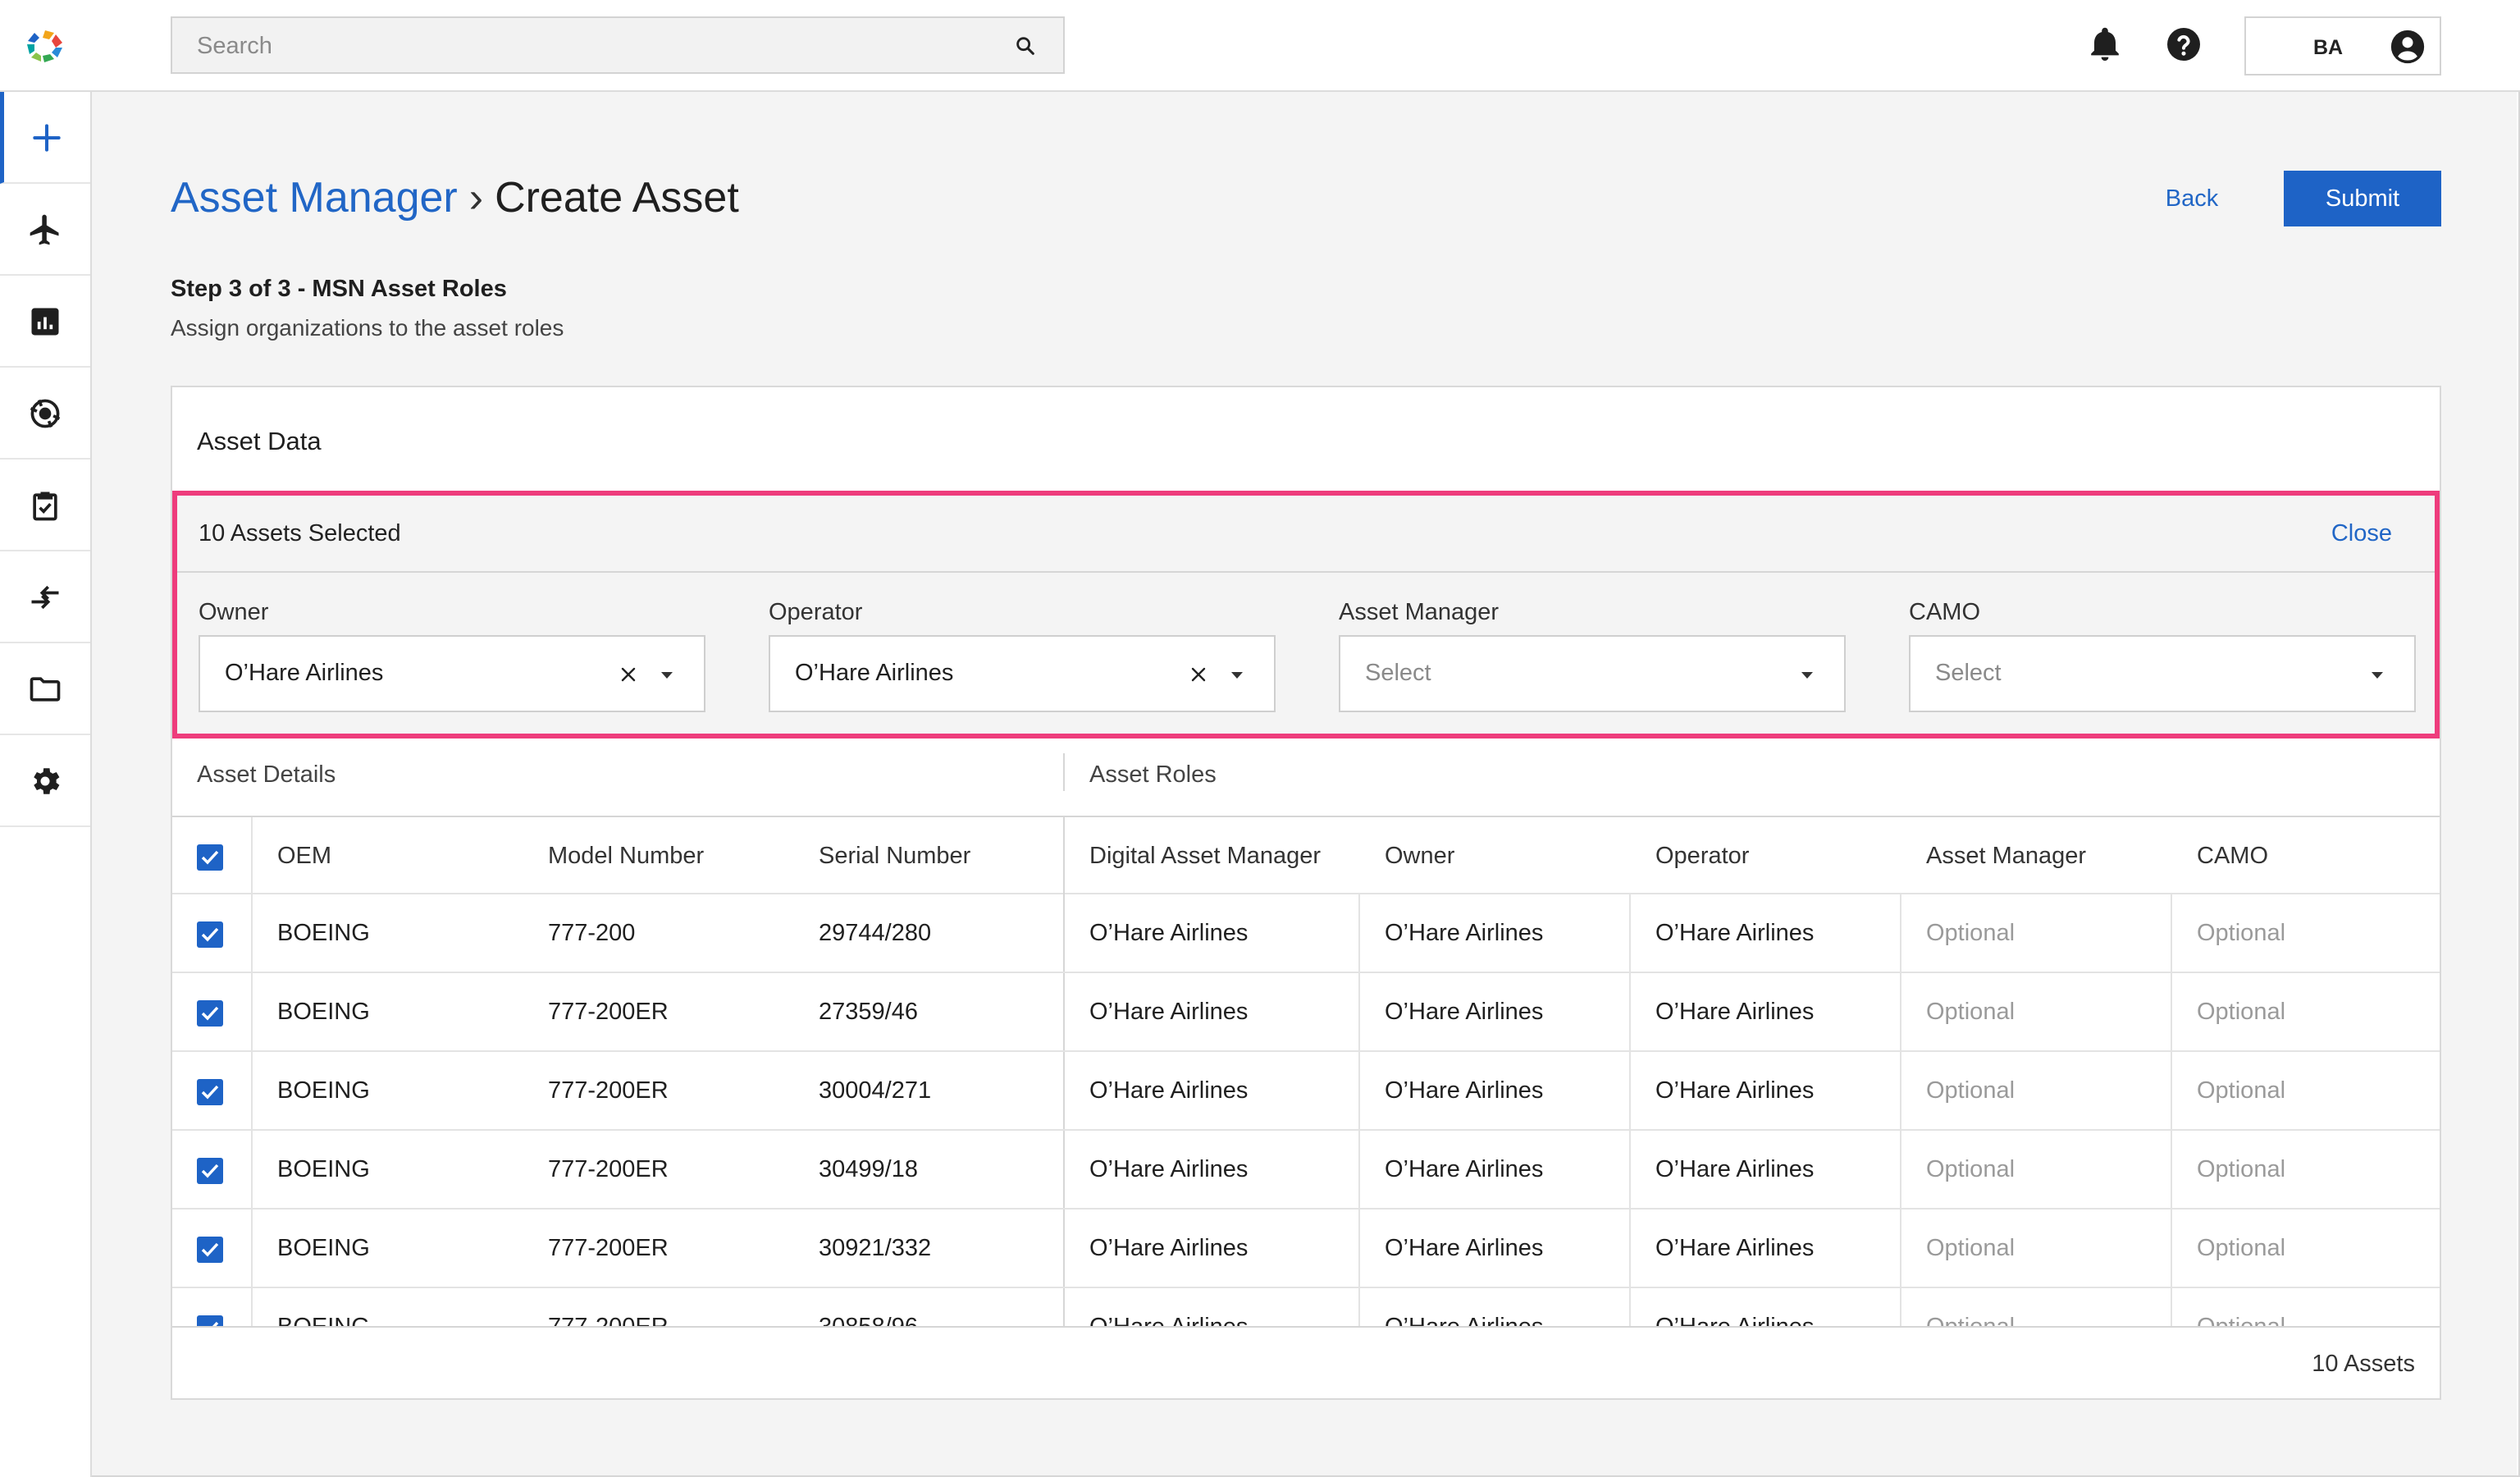 The image size is (2520, 1477). Describe the element at coordinates (2105, 45) in the screenshot. I see `bell-icon` at that location.